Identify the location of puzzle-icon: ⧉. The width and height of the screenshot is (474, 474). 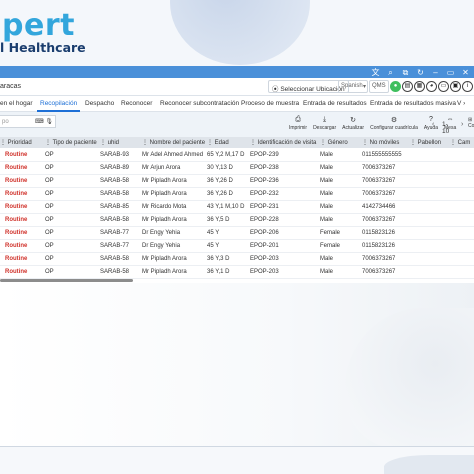
(405, 72).